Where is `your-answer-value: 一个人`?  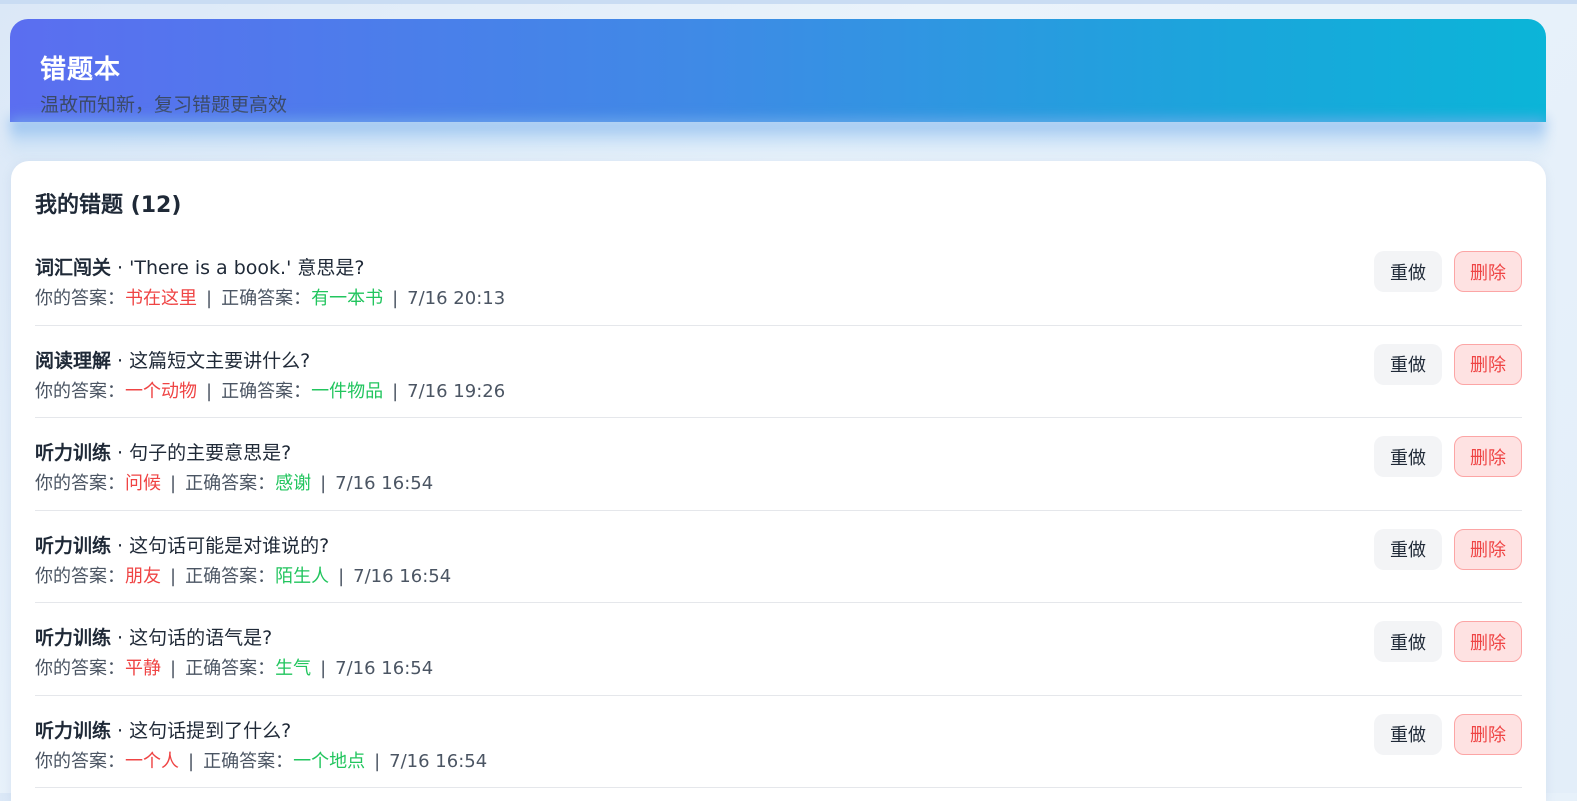 your-answer-value: 一个人 is located at coordinates (152, 761).